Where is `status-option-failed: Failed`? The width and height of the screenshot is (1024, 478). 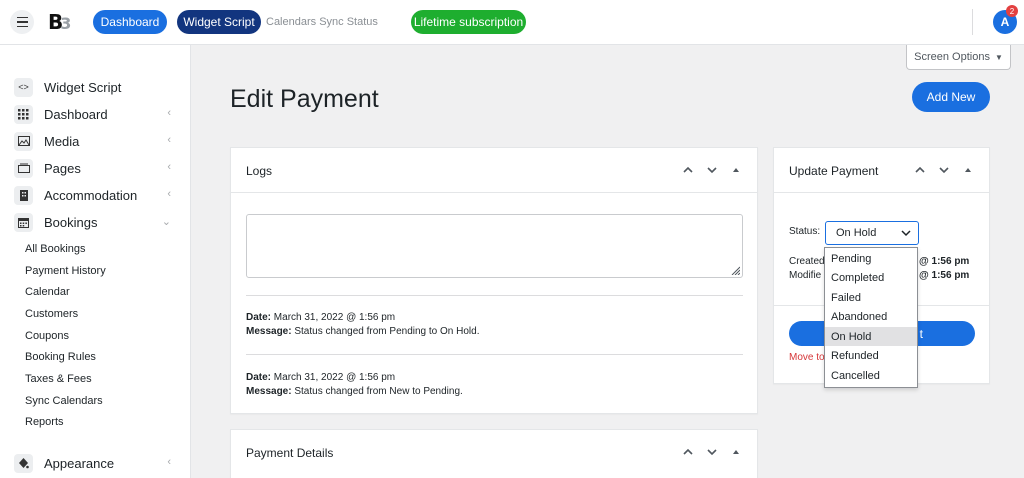 status-option-failed: Failed is located at coordinates (871, 297).